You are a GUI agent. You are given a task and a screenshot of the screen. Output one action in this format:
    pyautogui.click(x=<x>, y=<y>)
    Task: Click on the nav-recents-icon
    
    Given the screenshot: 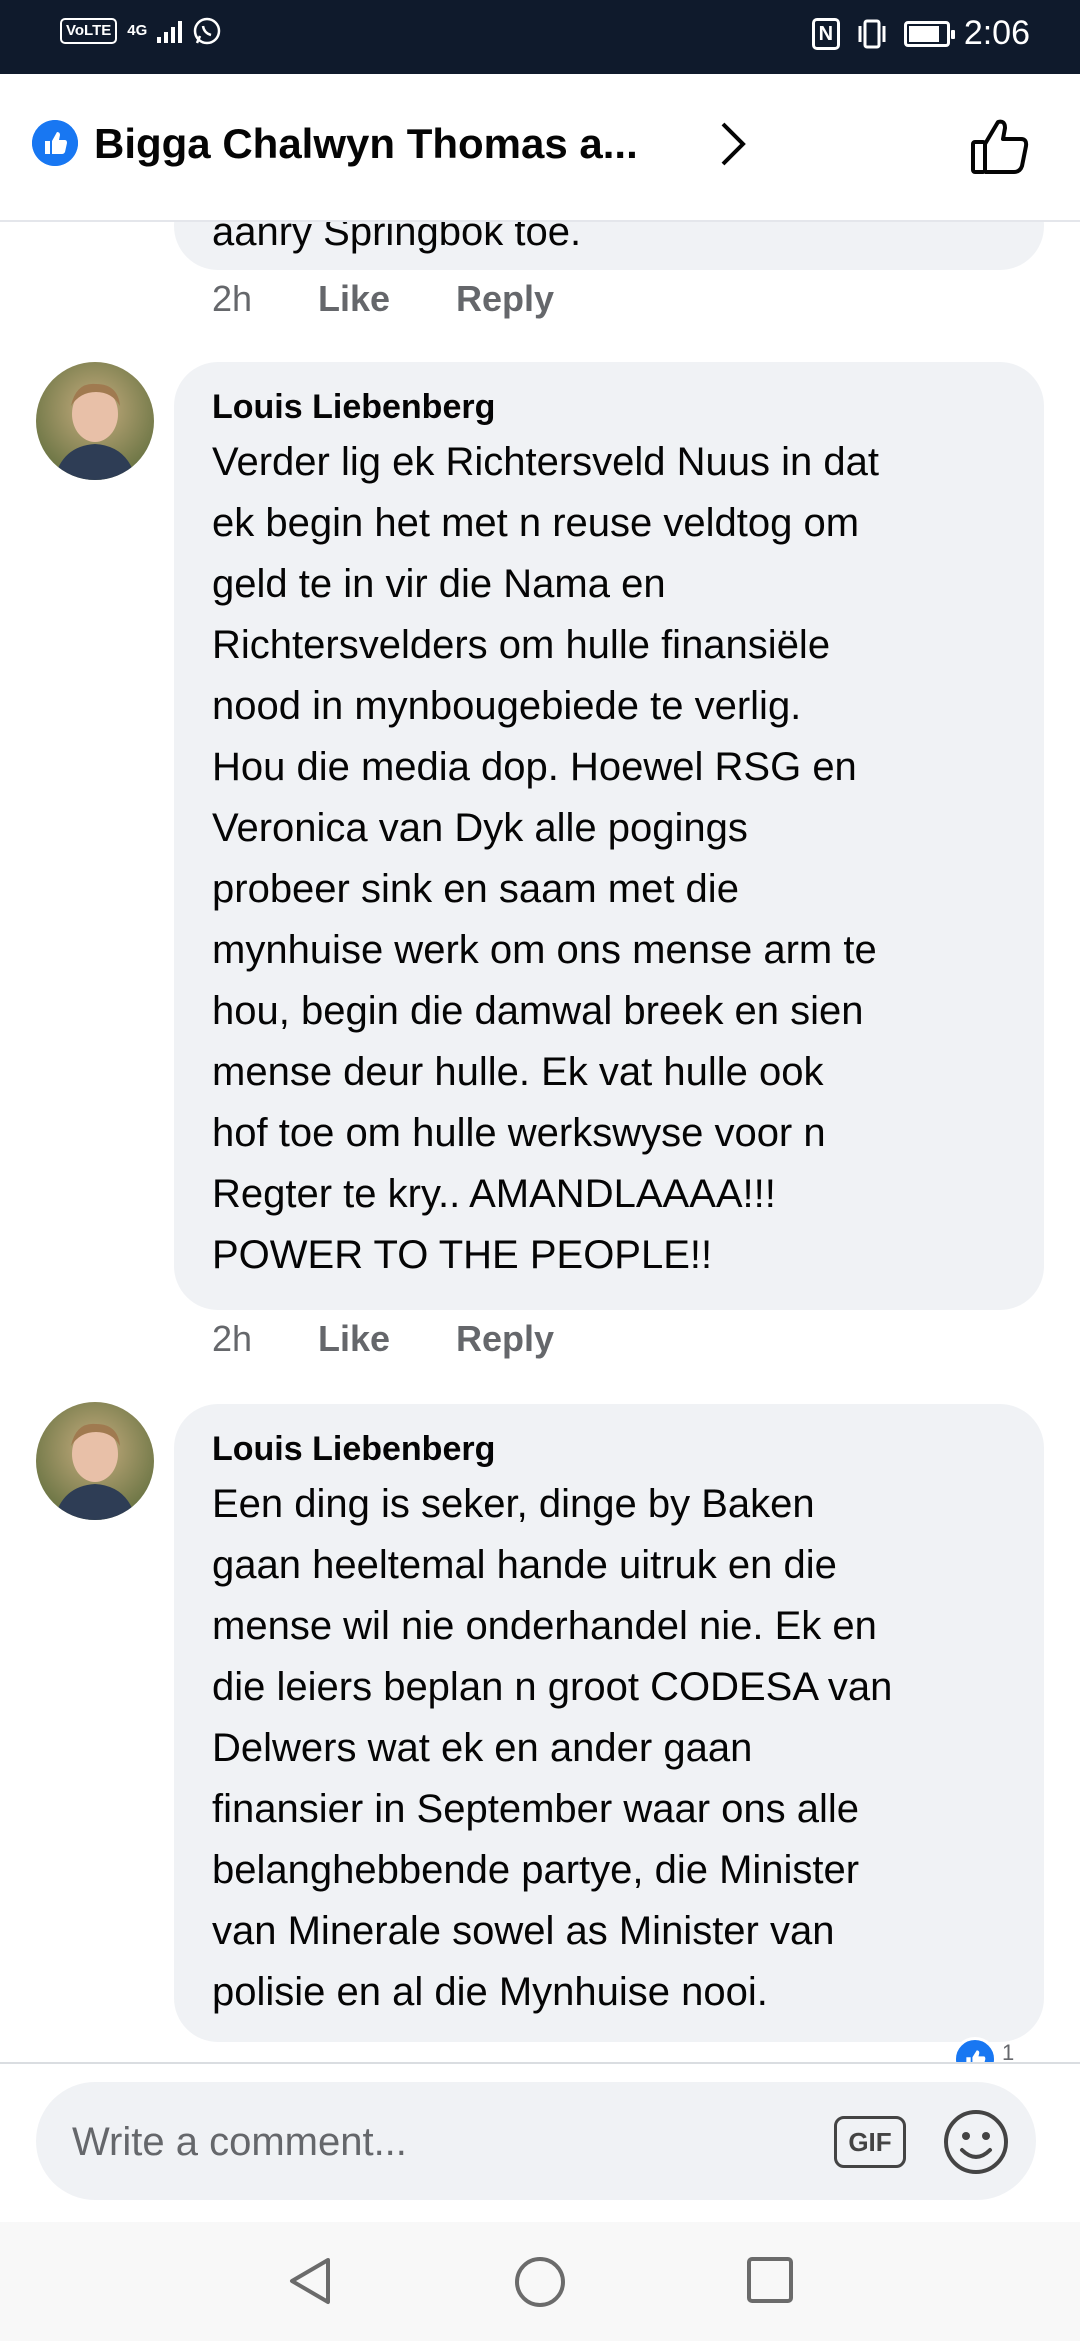 What is the action you would take?
    pyautogui.click(x=770, y=2280)
    